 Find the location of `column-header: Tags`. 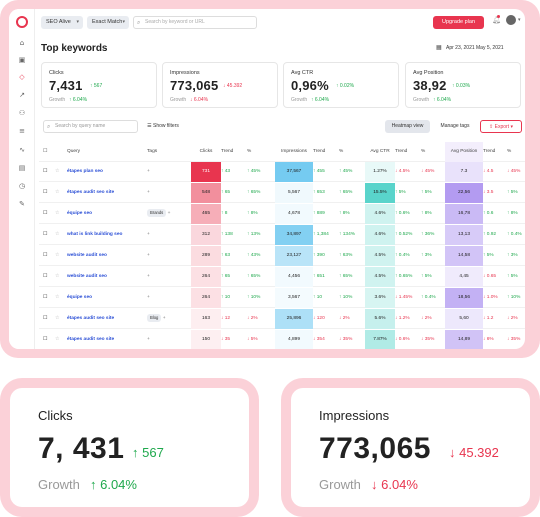

column-header: Tags is located at coordinates (167, 152).